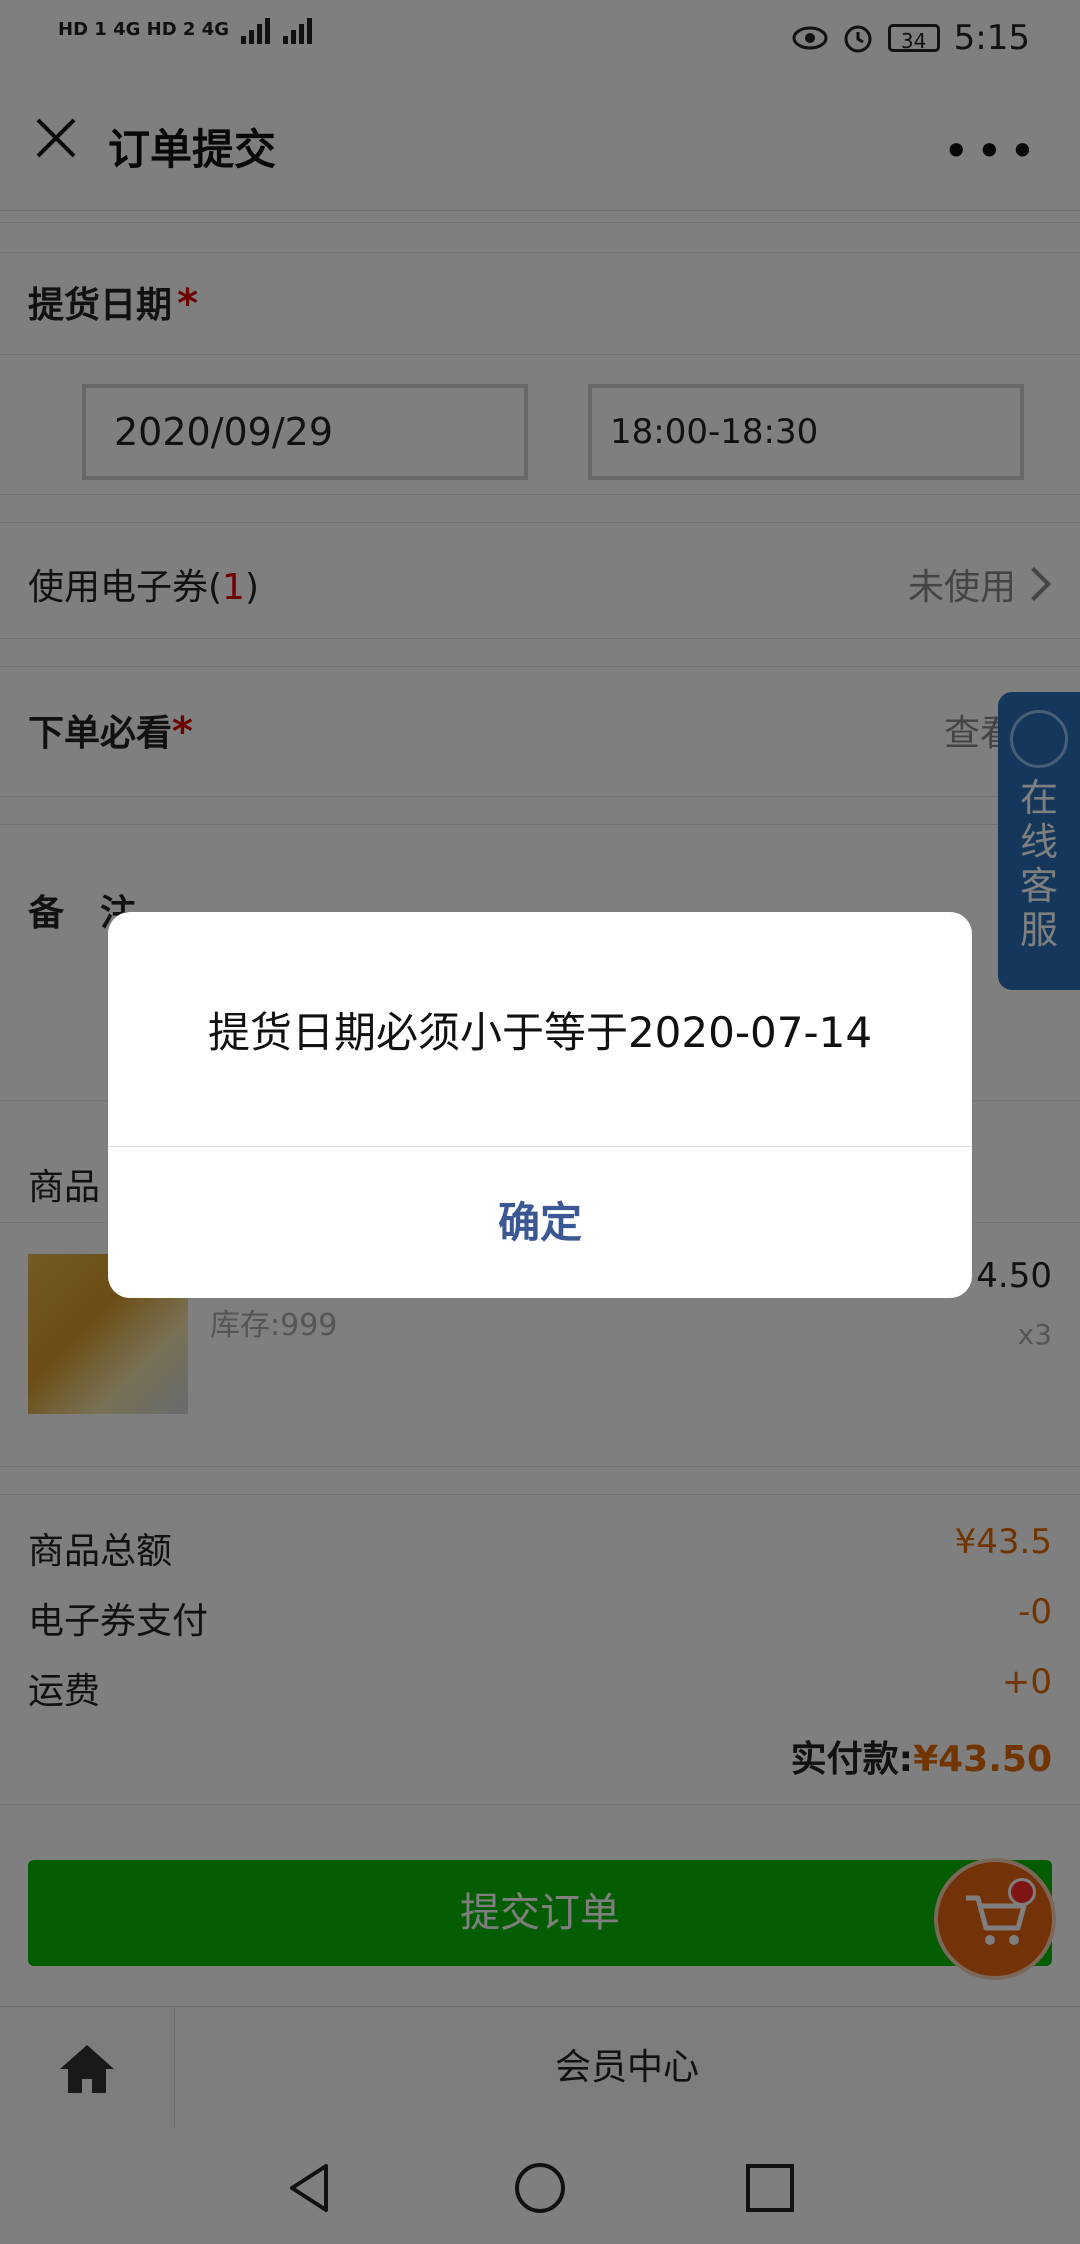 This screenshot has height=2244, width=1080. What do you see at coordinates (540, 1105) in the screenshot?
I see `alert-dialog: 提货日期必须小于等于2020-07-14 确定` at bounding box center [540, 1105].